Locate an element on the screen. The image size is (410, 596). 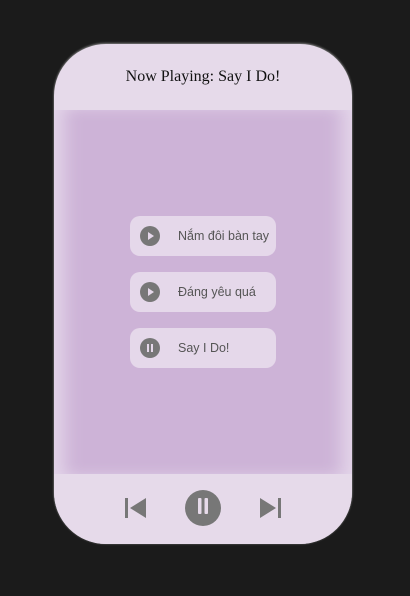
skip-next-icon is located at coordinates (270, 510).